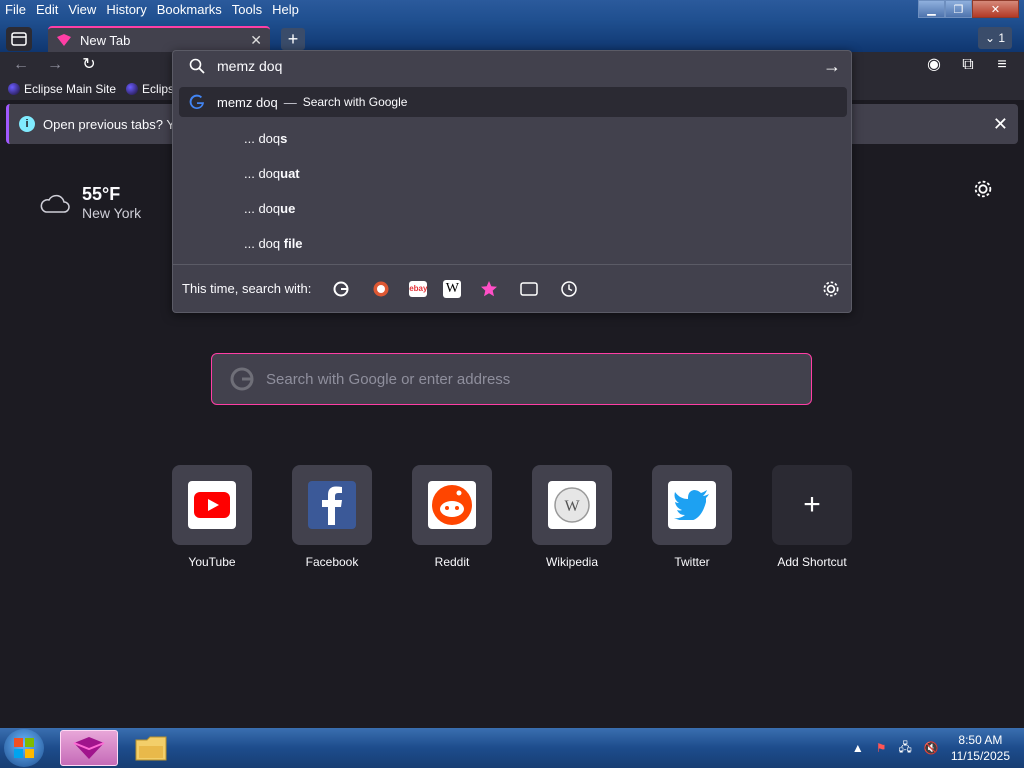 This screenshot has height=768, width=1024. Describe the element at coordinates (21, 65) in the screenshot. I see `back-arrow-icon: ←` at that location.